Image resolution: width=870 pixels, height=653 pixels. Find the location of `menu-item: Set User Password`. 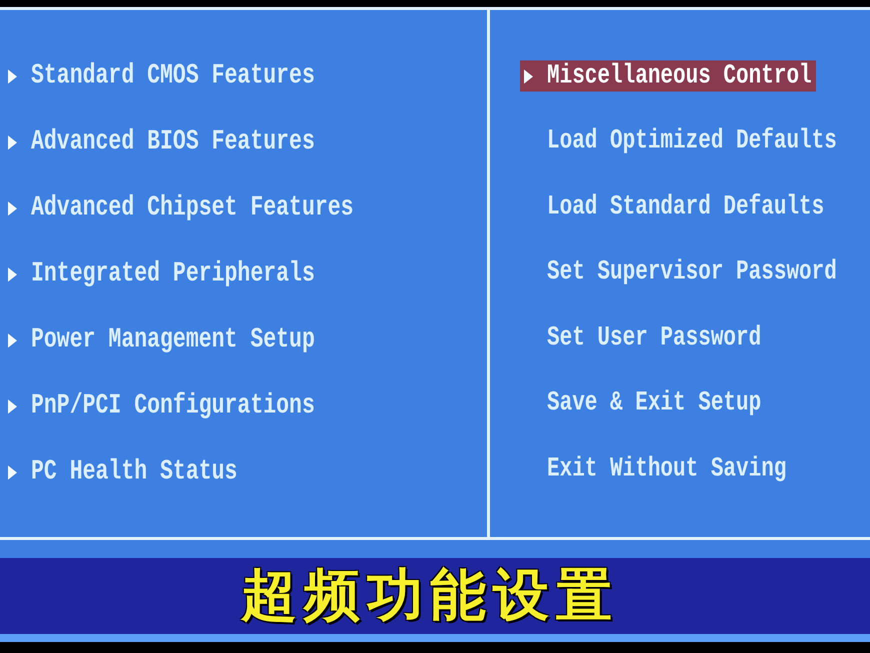

menu-item: Set User Password is located at coordinates (643, 338).